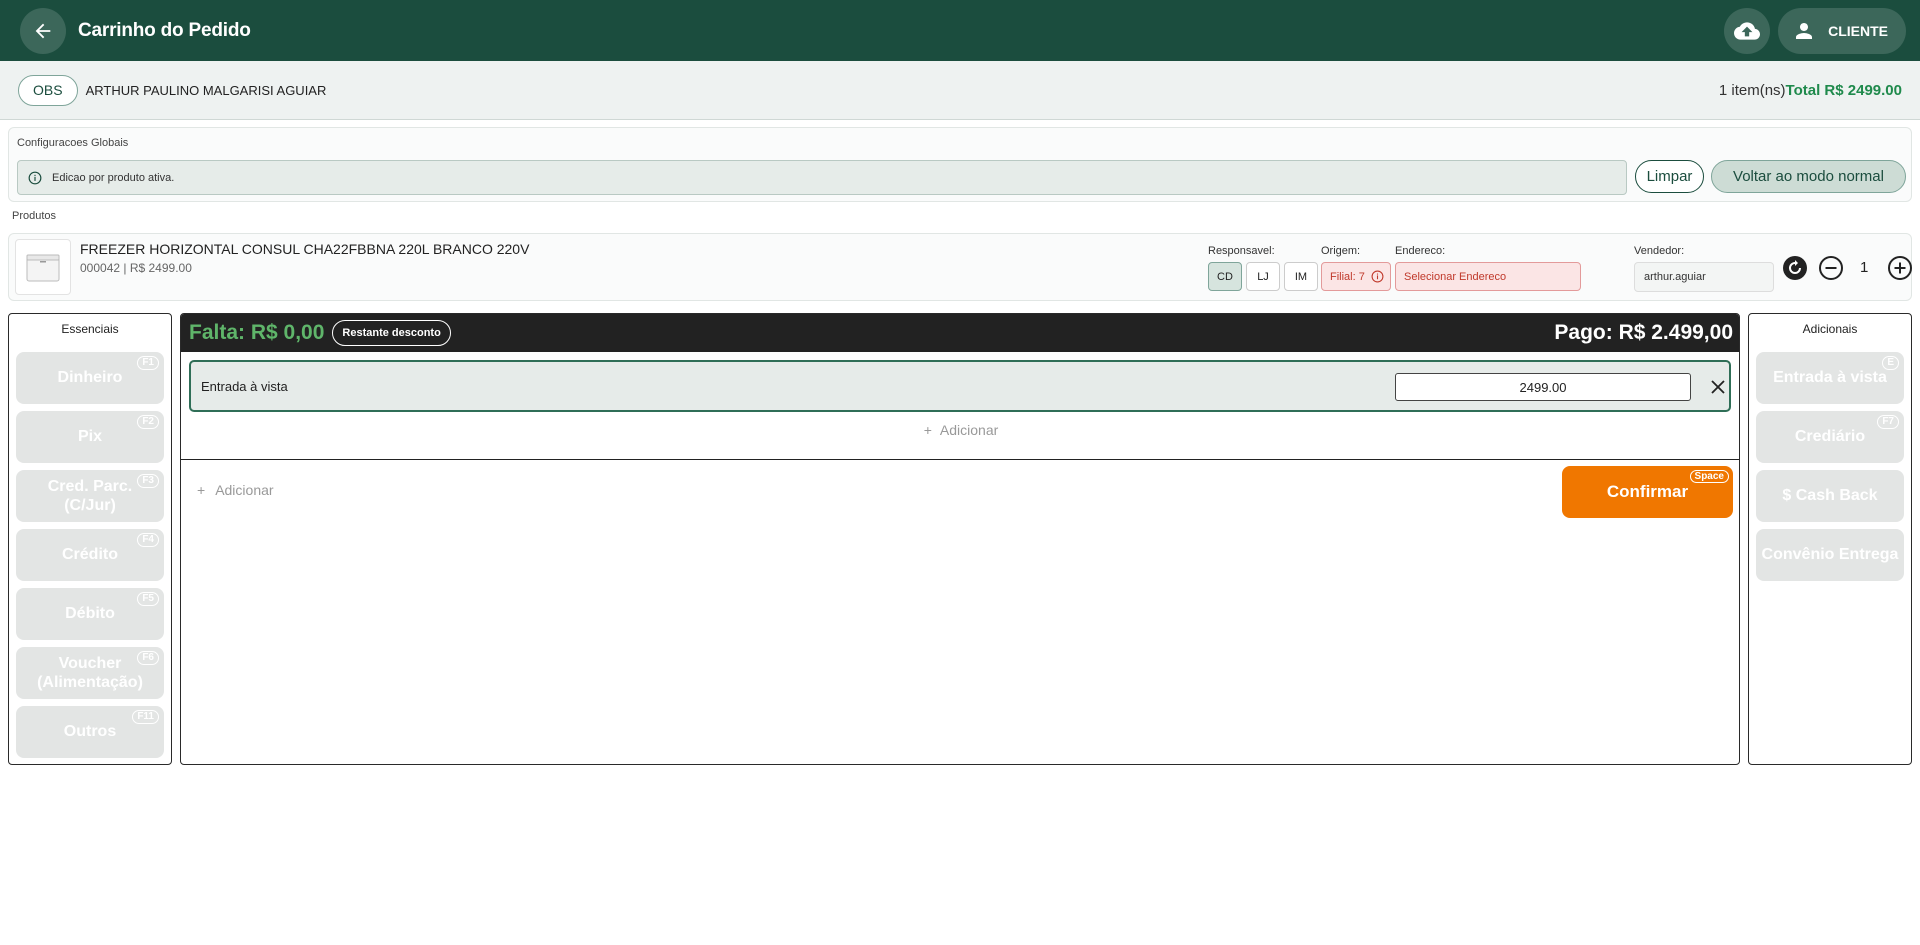 The width and height of the screenshot is (1920, 945). I want to click on payment-label: Cred. Parc. (C/Jur), so click(90, 495).